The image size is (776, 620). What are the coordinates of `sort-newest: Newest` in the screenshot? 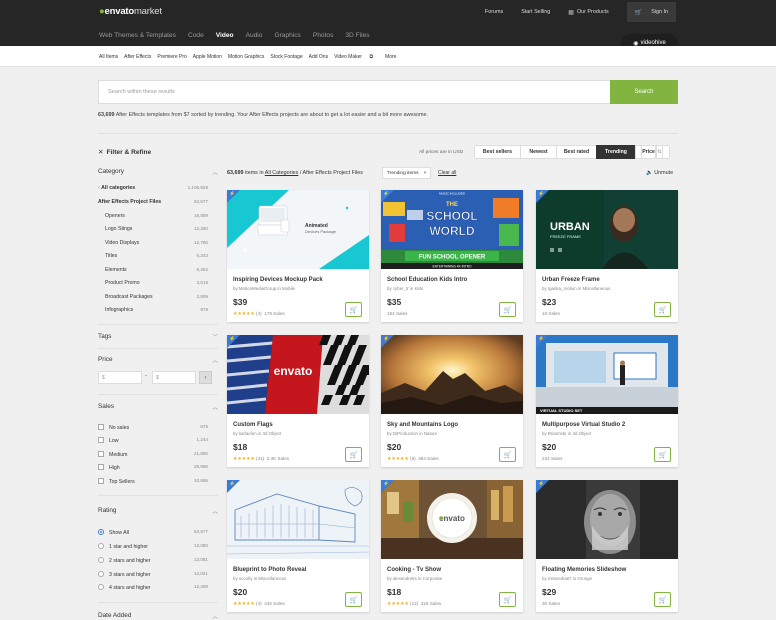 It's located at (538, 152).